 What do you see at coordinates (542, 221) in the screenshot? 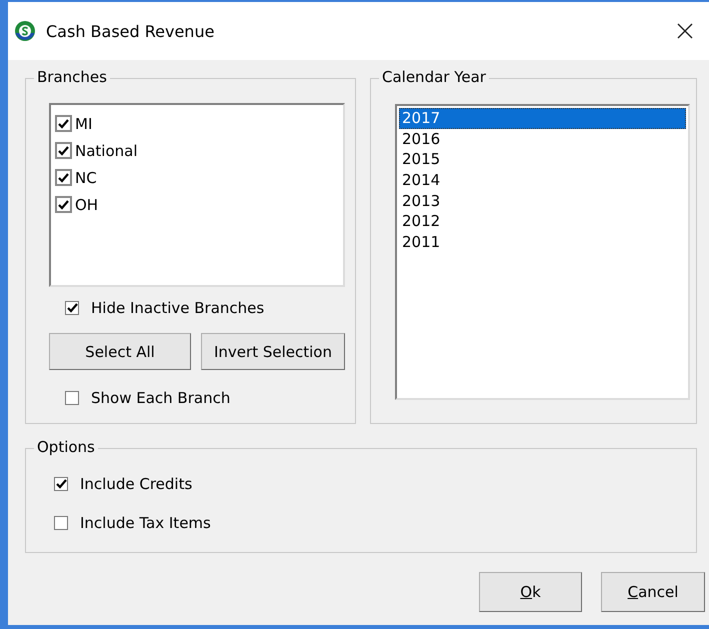
I see `list-item: 2012` at bounding box center [542, 221].